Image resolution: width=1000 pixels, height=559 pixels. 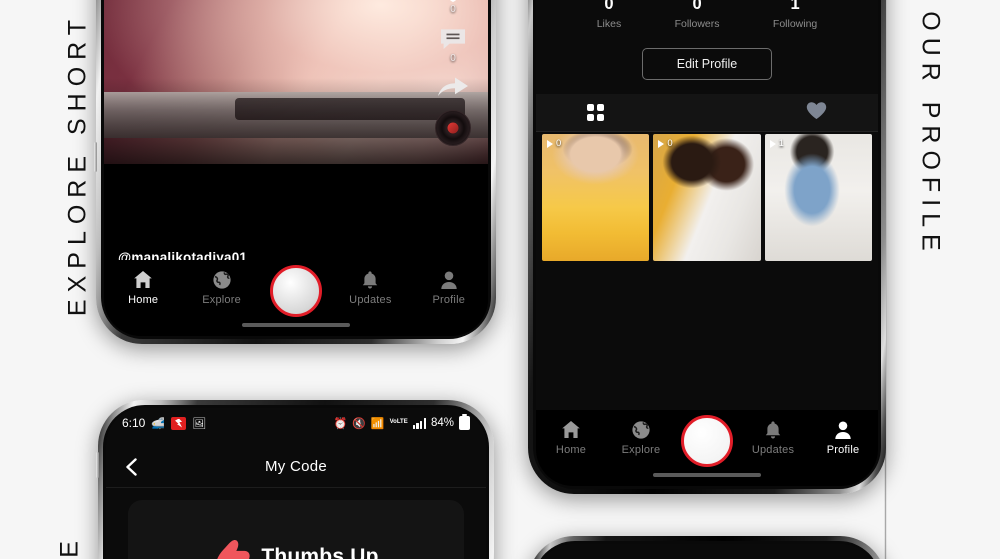 What do you see at coordinates (795, 23) in the screenshot?
I see `following-label: Following` at bounding box center [795, 23].